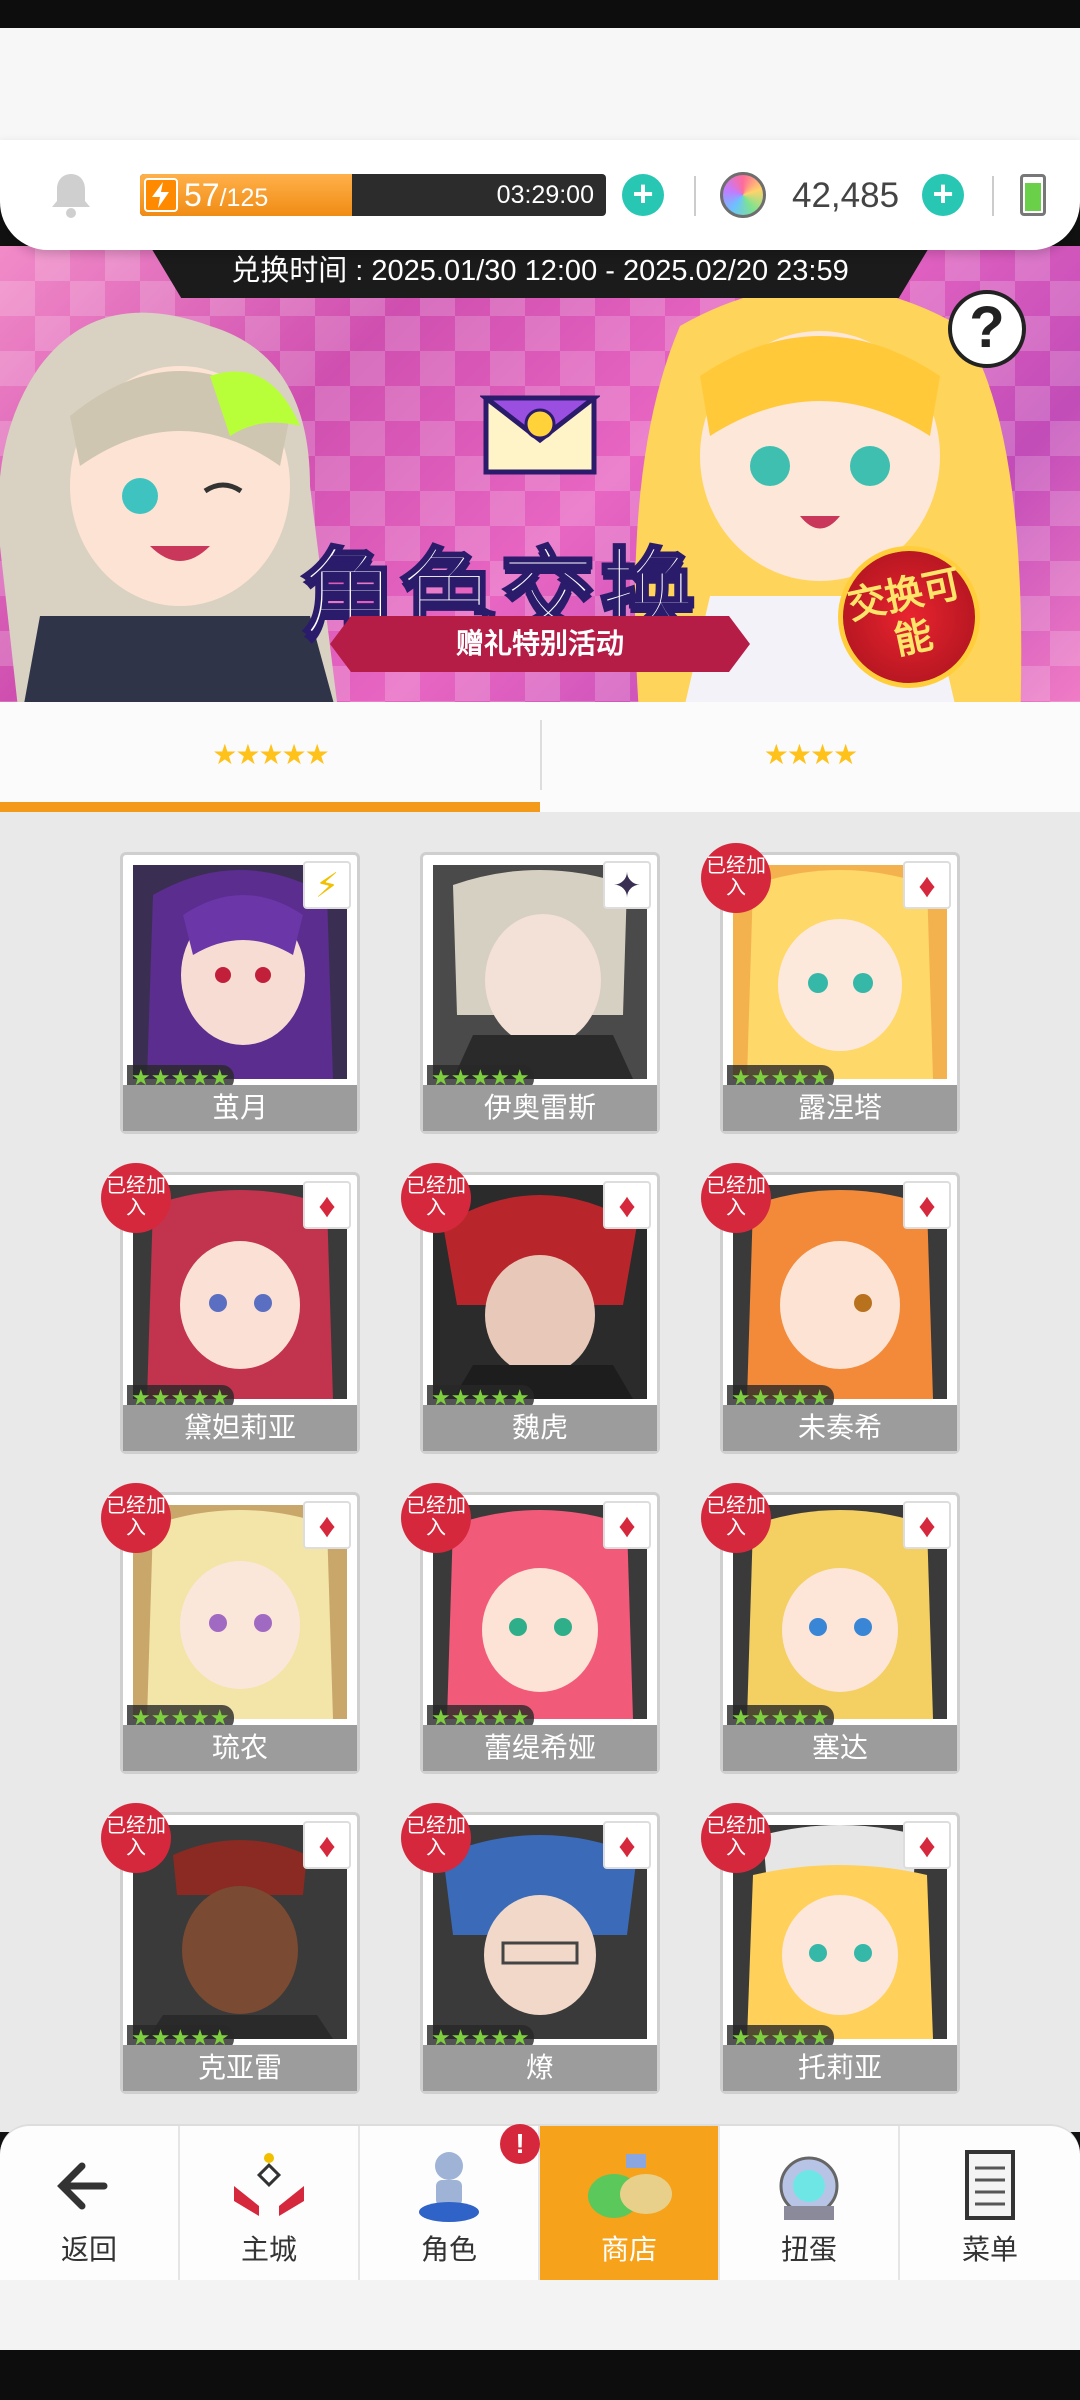 The height and width of the screenshot is (2400, 1080). What do you see at coordinates (830, 1628) in the screenshot?
I see `character-card: 已经加入 ♦ ★★★★★ 塞达` at bounding box center [830, 1628].